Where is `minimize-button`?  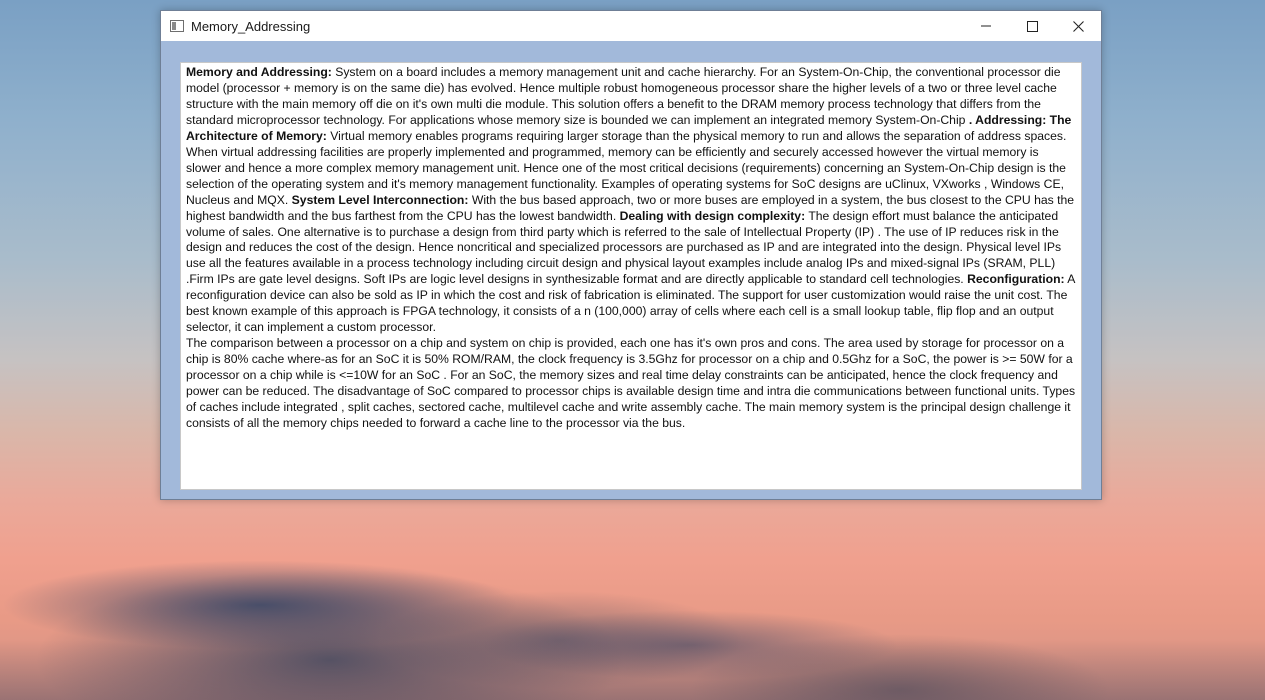 minimize-button is located at coordinates (986, 26).